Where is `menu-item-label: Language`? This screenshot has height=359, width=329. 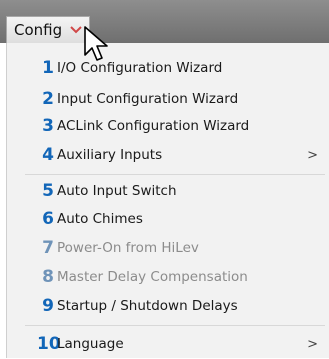
menu-item-label: Language is located at coordinates (90, 344).